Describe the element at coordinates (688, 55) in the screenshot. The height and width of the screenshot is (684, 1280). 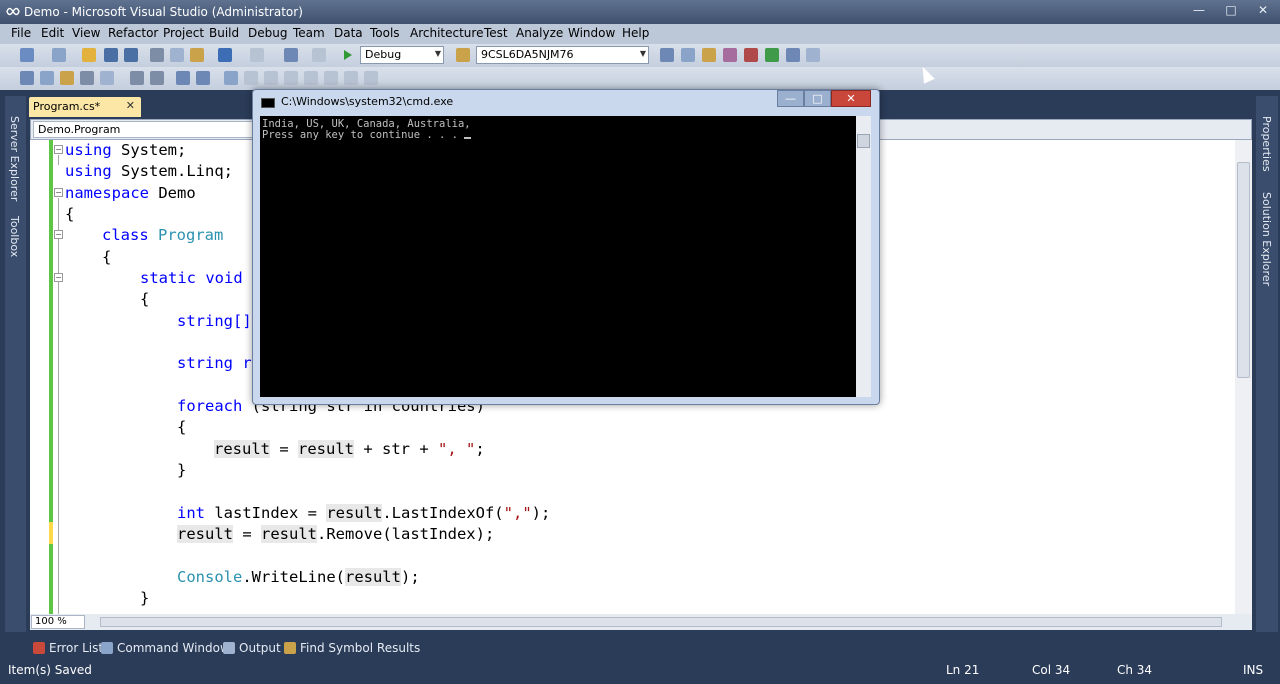
I see `solution-explorer-icon` at that location.